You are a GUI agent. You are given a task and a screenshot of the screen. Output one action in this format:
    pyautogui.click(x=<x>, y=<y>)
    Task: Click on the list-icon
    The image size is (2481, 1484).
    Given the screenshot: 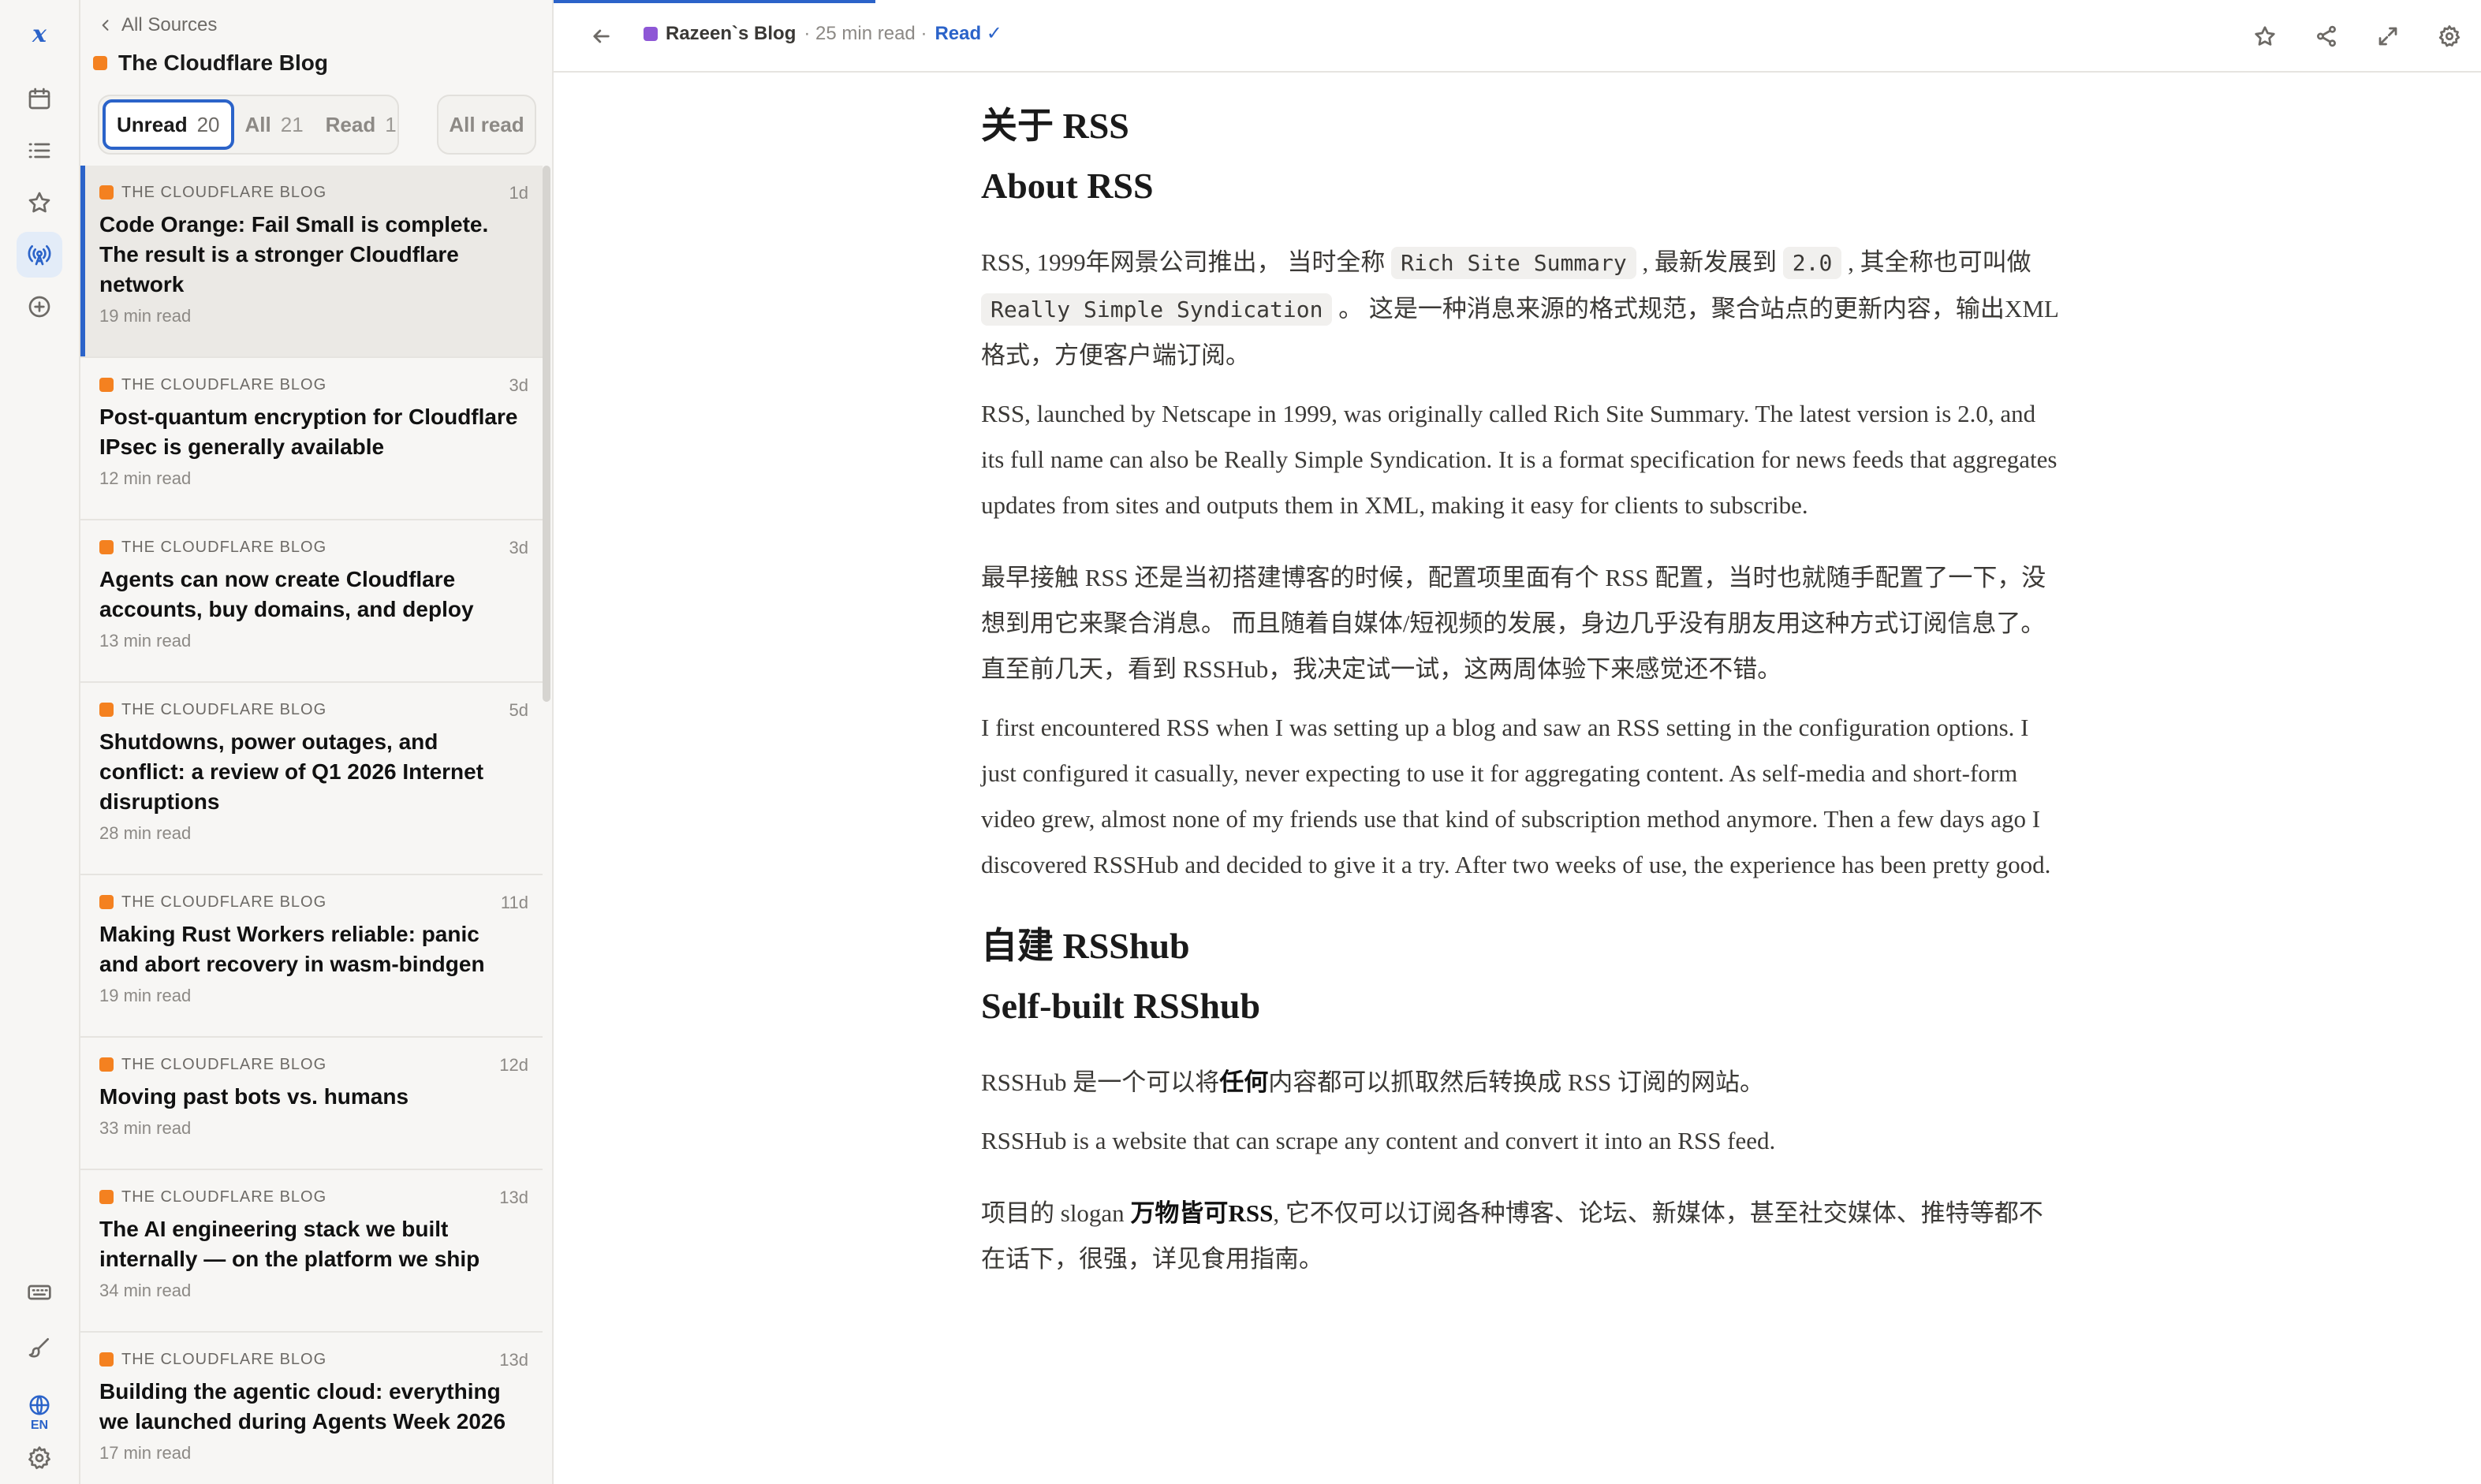 What is the action you would take?
    pyautogui.click(x=39, y=150)
    